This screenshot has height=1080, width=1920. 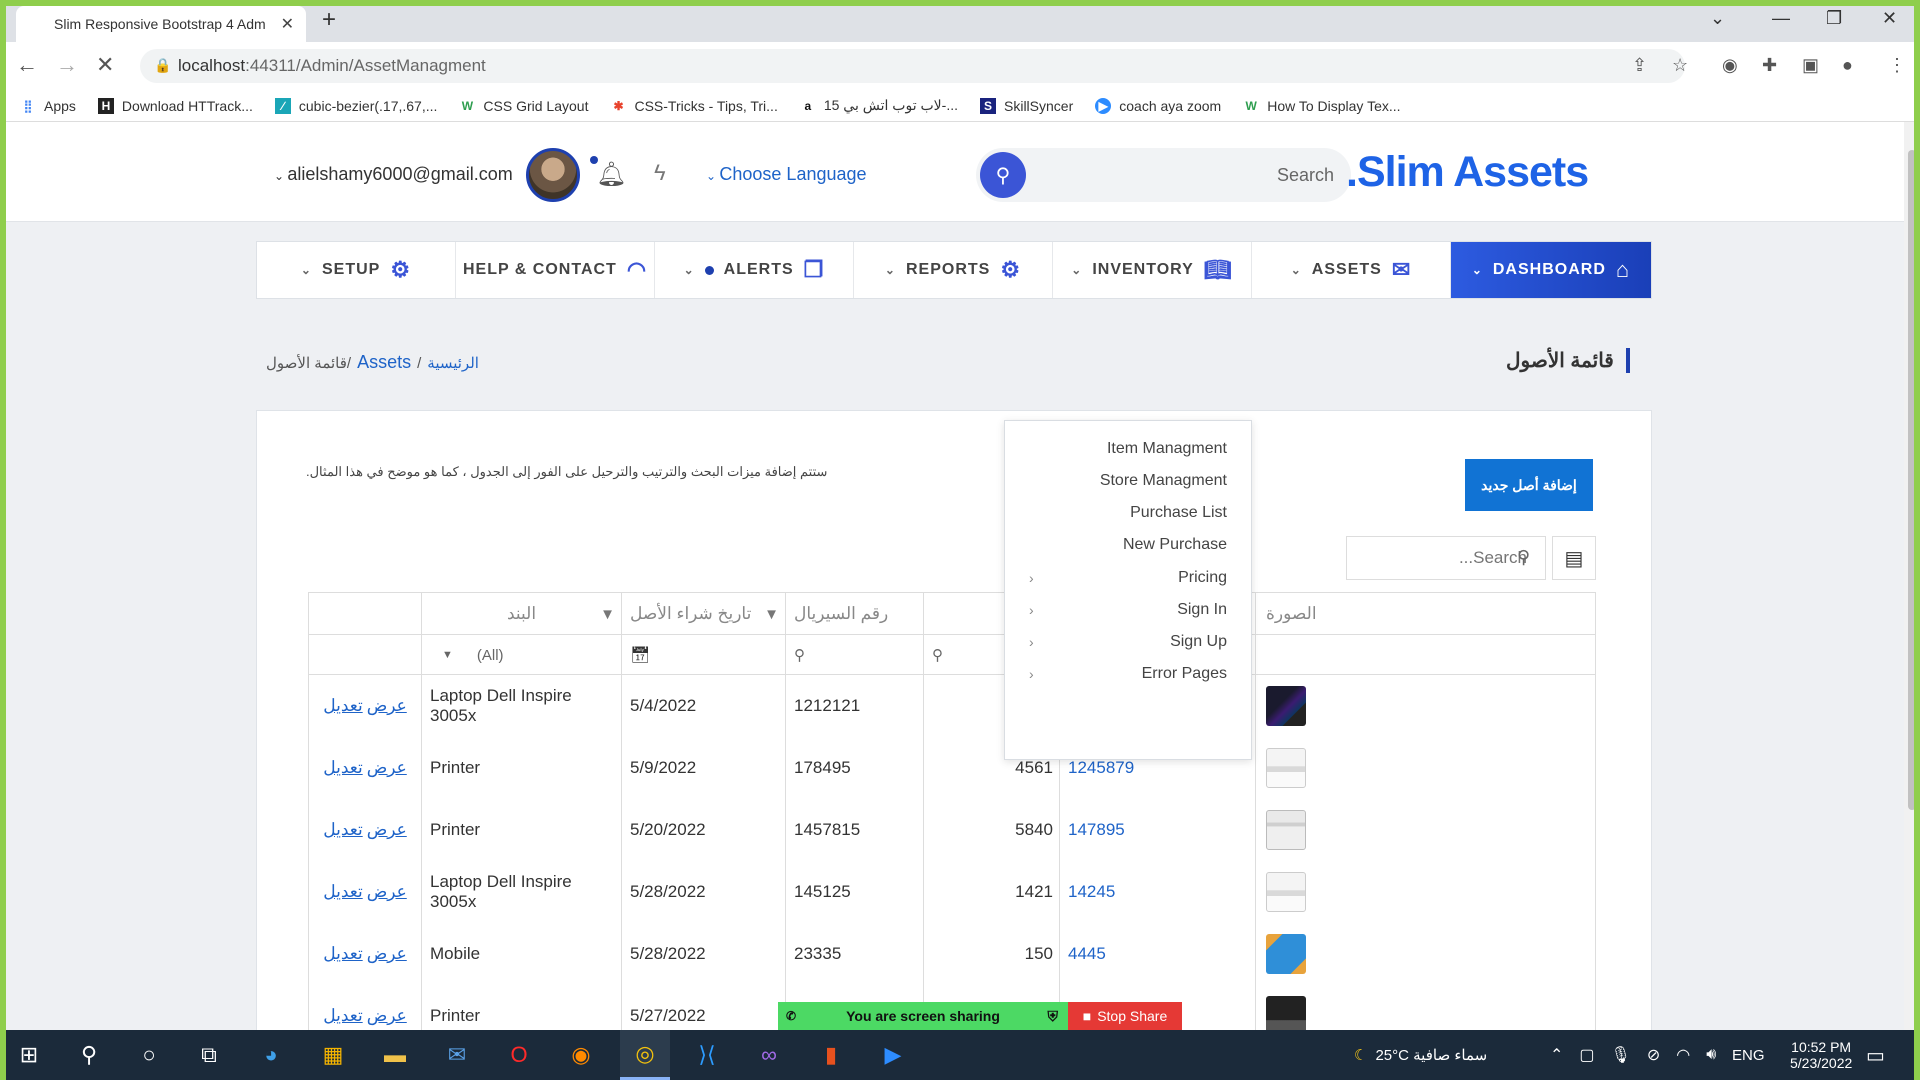 What do you see at coordinates (27, 65) in the screenshot?
I see `back-icon: ←` at bounding box center [27, 65].